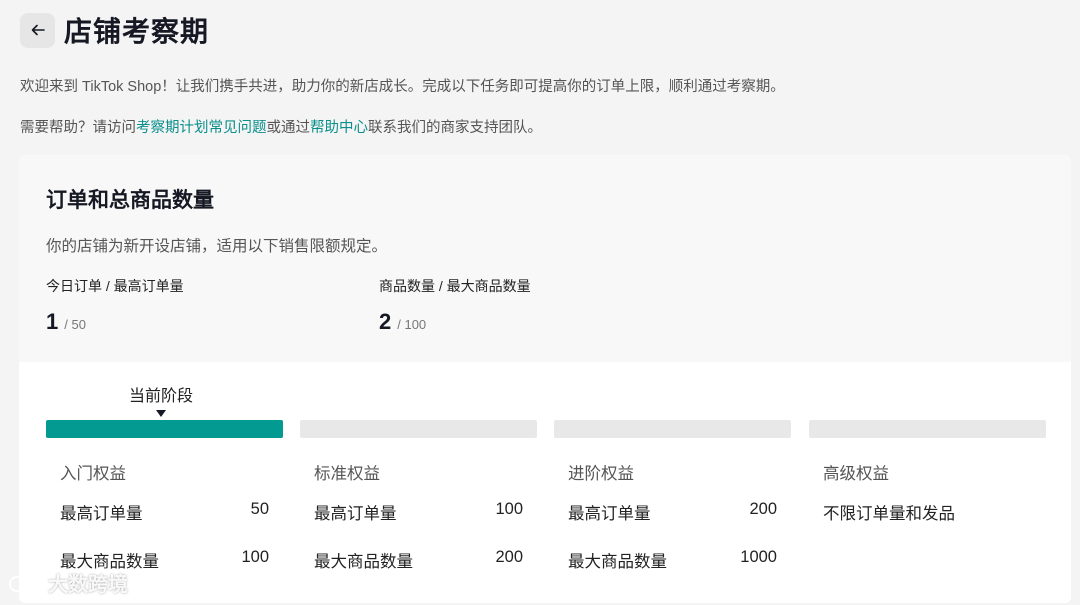 The height and width of the screenshot is (605, 1080). I want to click on products-count: 2, so click(385, 321).